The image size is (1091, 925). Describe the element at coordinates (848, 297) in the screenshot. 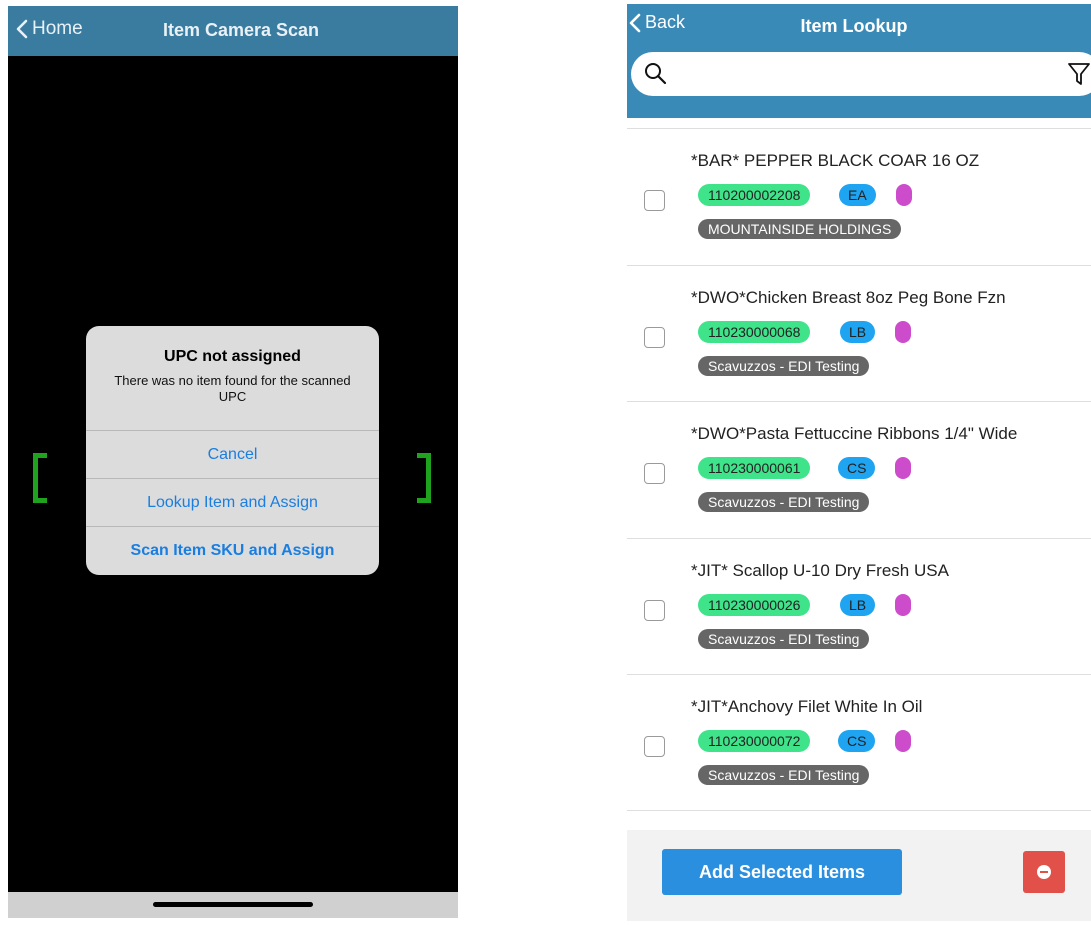

I see `item-name: *DWO*Chicken Breast 8oz Peg Bone Fzn` at that location.